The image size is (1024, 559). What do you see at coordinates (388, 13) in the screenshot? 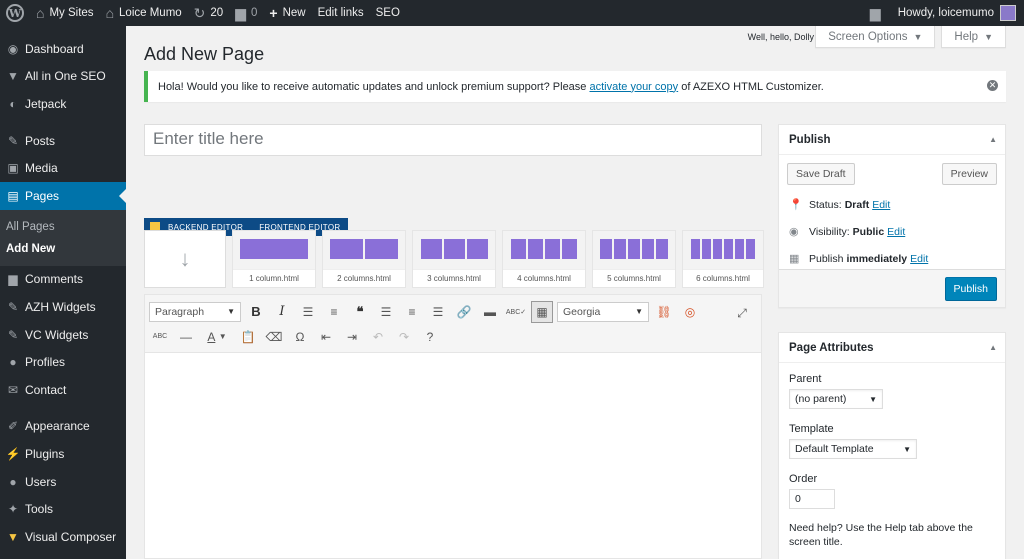
I see `seo-menu: SEO` at bounding box center [388, 13].